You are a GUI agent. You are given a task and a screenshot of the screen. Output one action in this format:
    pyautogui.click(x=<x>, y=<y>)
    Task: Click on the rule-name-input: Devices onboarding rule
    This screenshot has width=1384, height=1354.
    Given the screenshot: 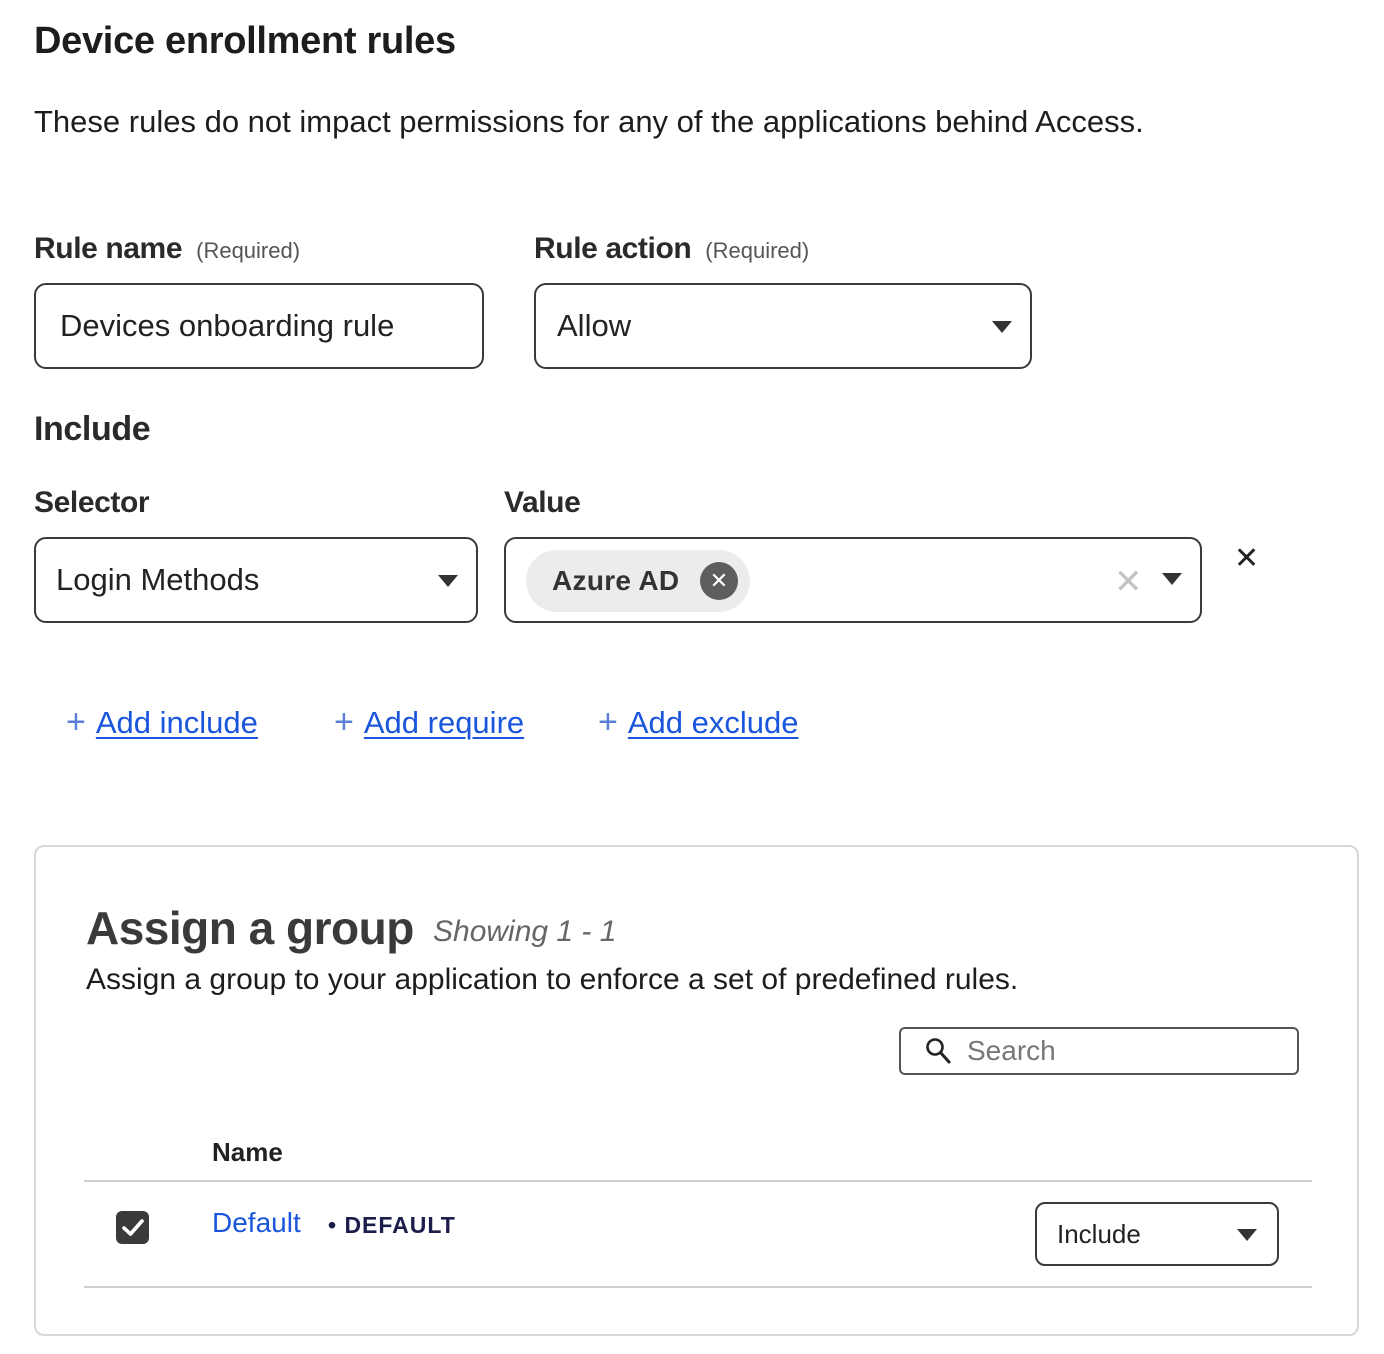 What is the action you would take?
    pyautogui.click(x=259, y=326)
    